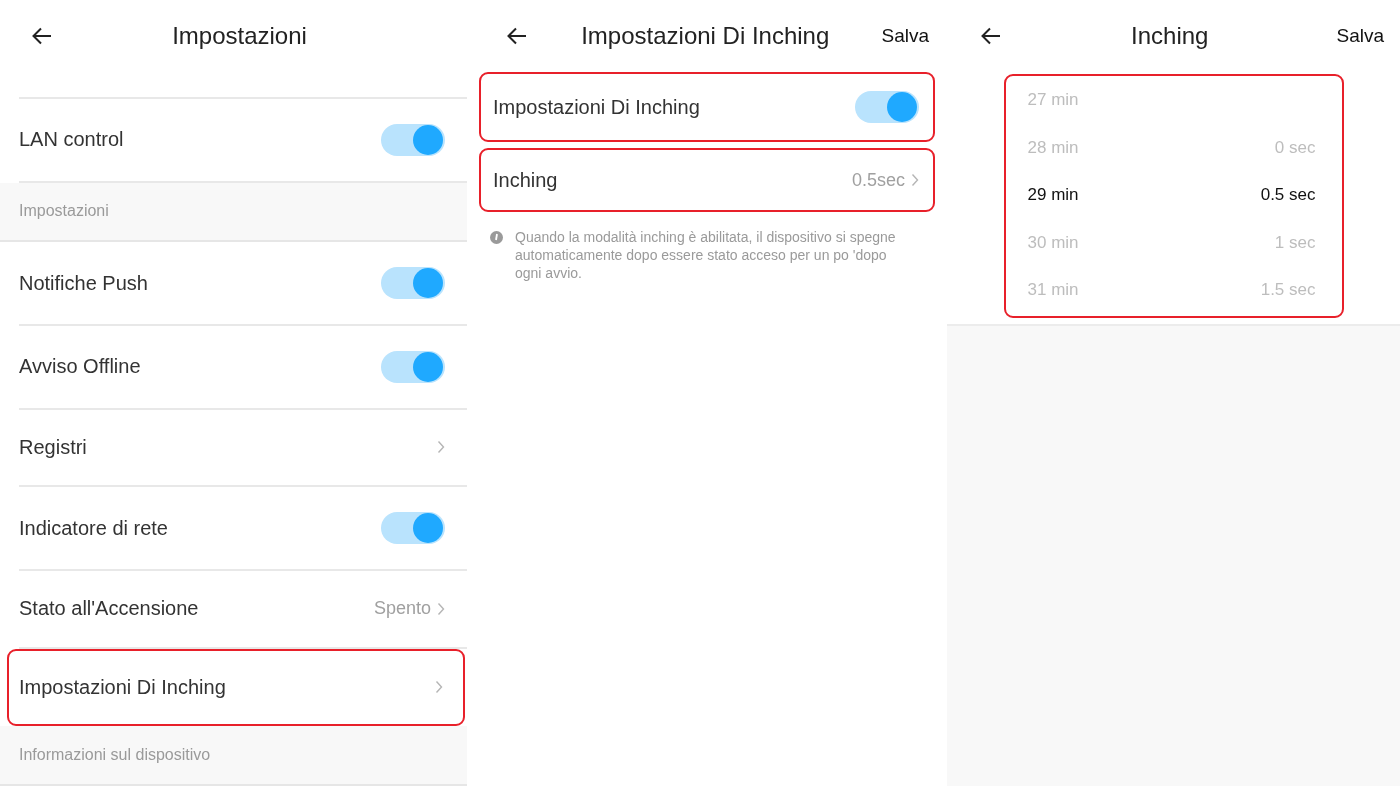 Image resolution: width=1400 pixels, height=786 pixels. I want to click on row-value: Spento, so click(402, 609).